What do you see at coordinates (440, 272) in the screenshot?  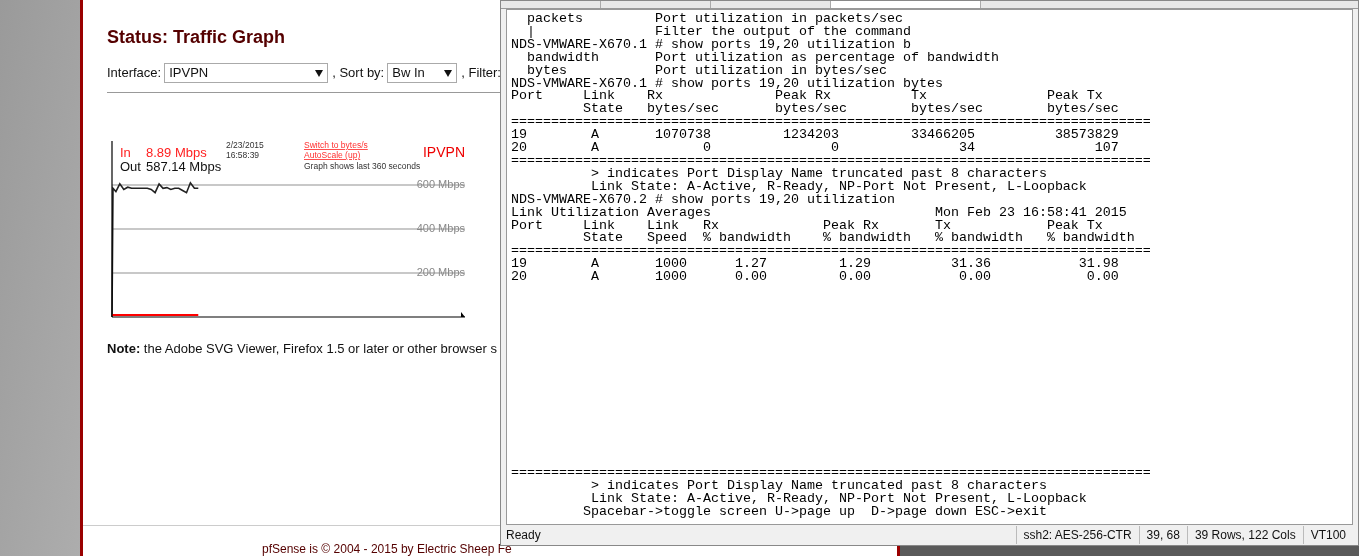 I see `grid-label: 200 Mbps` at bounding box center [440, 272].